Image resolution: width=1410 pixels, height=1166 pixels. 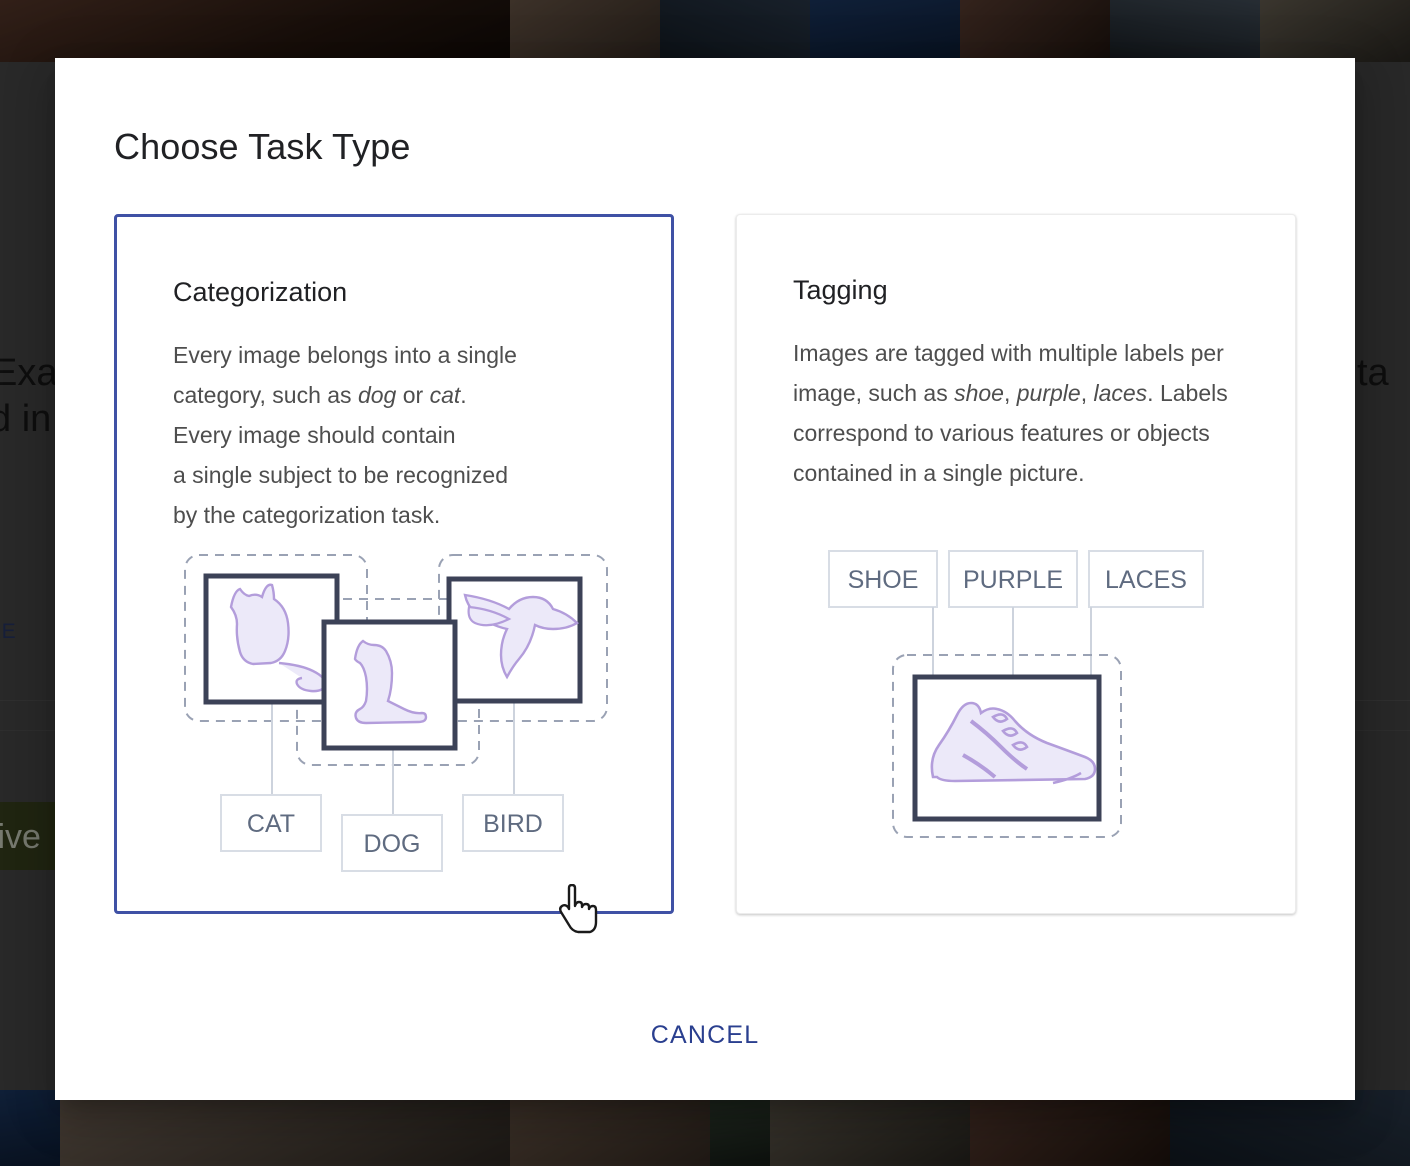 What do you see at coordinates (840, 290) in the screenshot?
I see `card-title-tagging: Tagging` at bounding box center [840, 290].